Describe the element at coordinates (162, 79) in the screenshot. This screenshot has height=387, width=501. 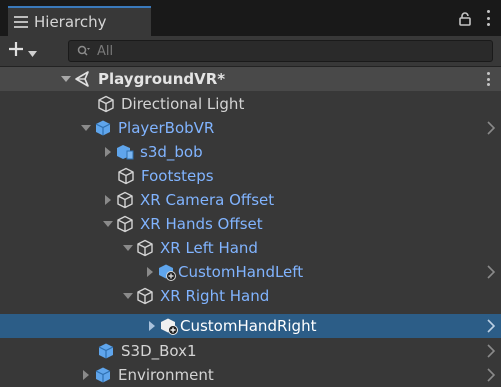
I see `scene-name: PlaygroundVR*` at that location.